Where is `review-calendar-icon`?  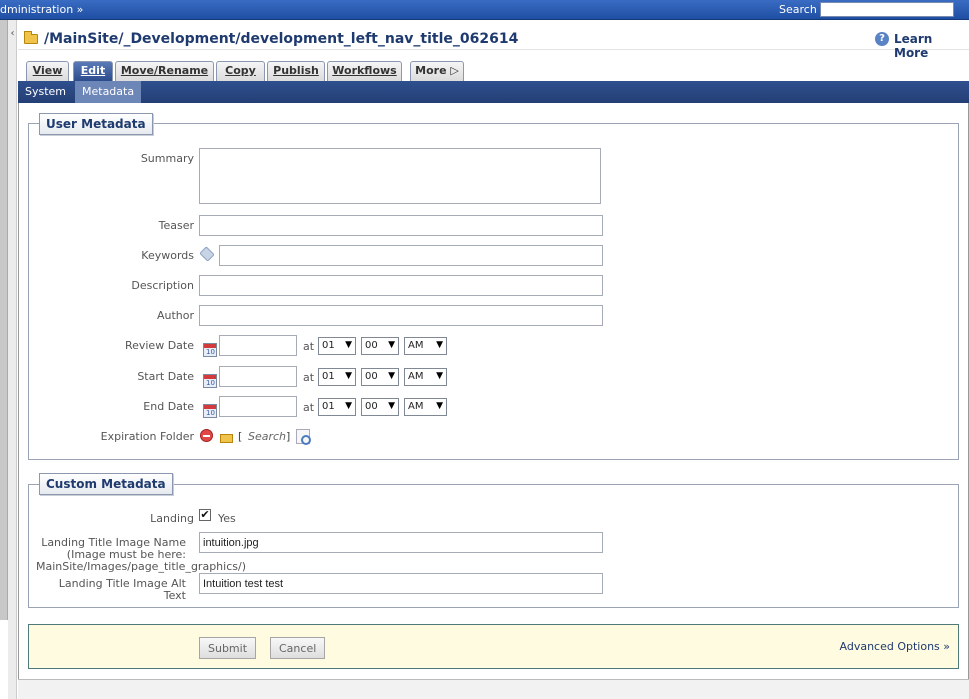 review-calendar-icon is located at coordinates (210, 350).